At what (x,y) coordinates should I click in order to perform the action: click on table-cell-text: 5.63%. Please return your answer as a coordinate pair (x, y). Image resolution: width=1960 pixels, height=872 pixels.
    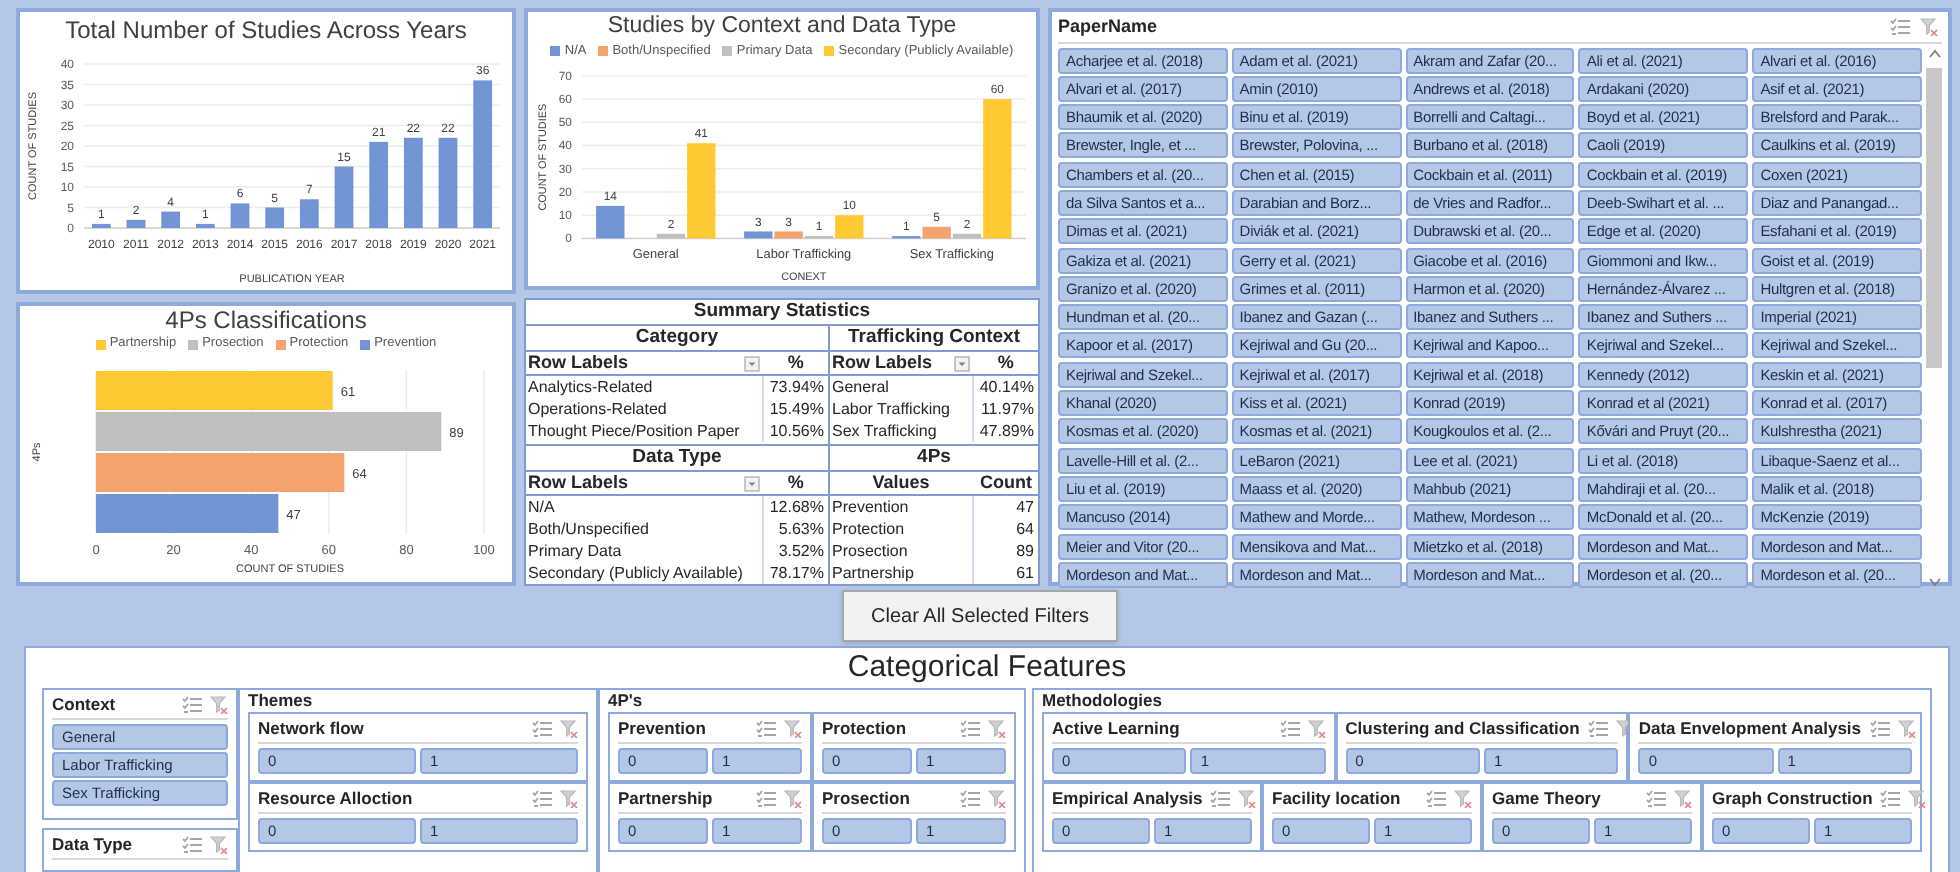
    Looking at the image, I should click on (801, 529).